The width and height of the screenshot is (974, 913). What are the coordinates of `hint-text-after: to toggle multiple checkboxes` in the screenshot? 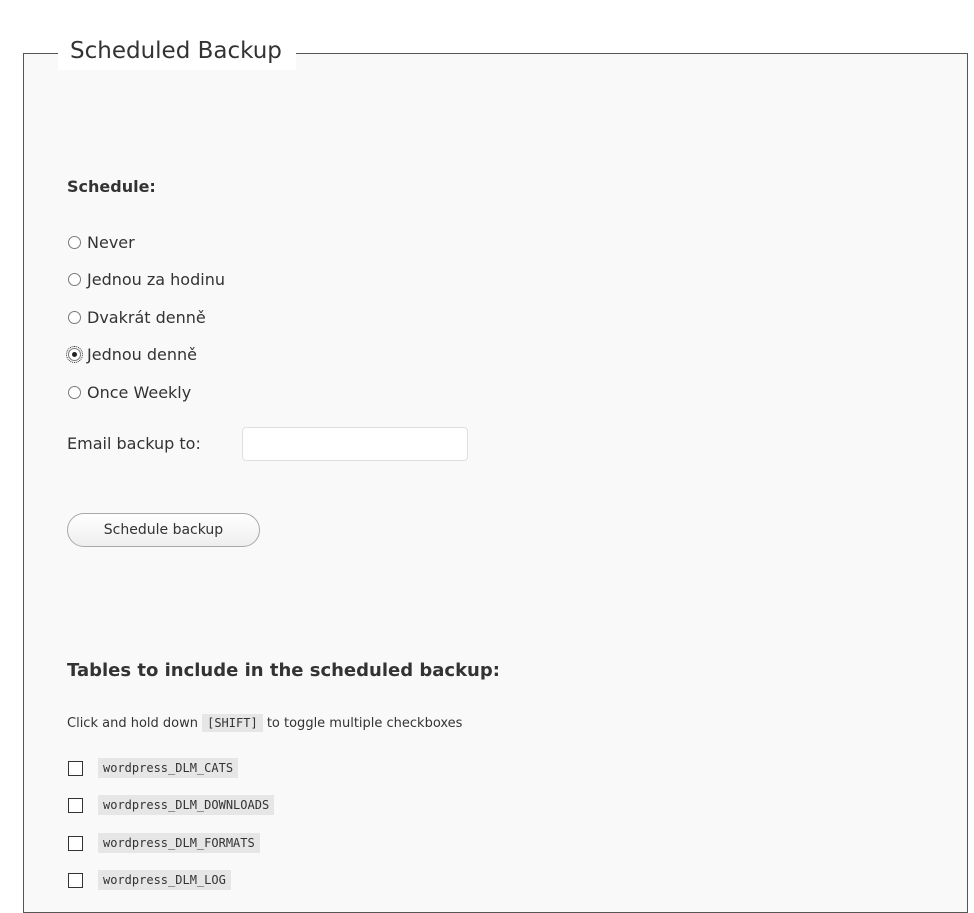 It's located at (364, 723).